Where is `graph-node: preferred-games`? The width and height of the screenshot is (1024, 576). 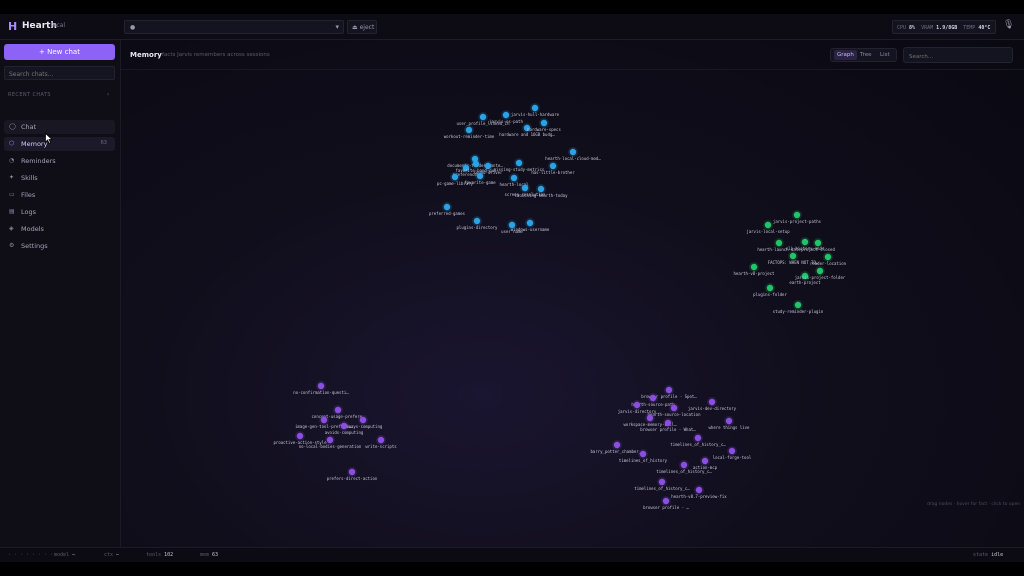 graph-node: preferred-games is located at coordinates (447, 209).